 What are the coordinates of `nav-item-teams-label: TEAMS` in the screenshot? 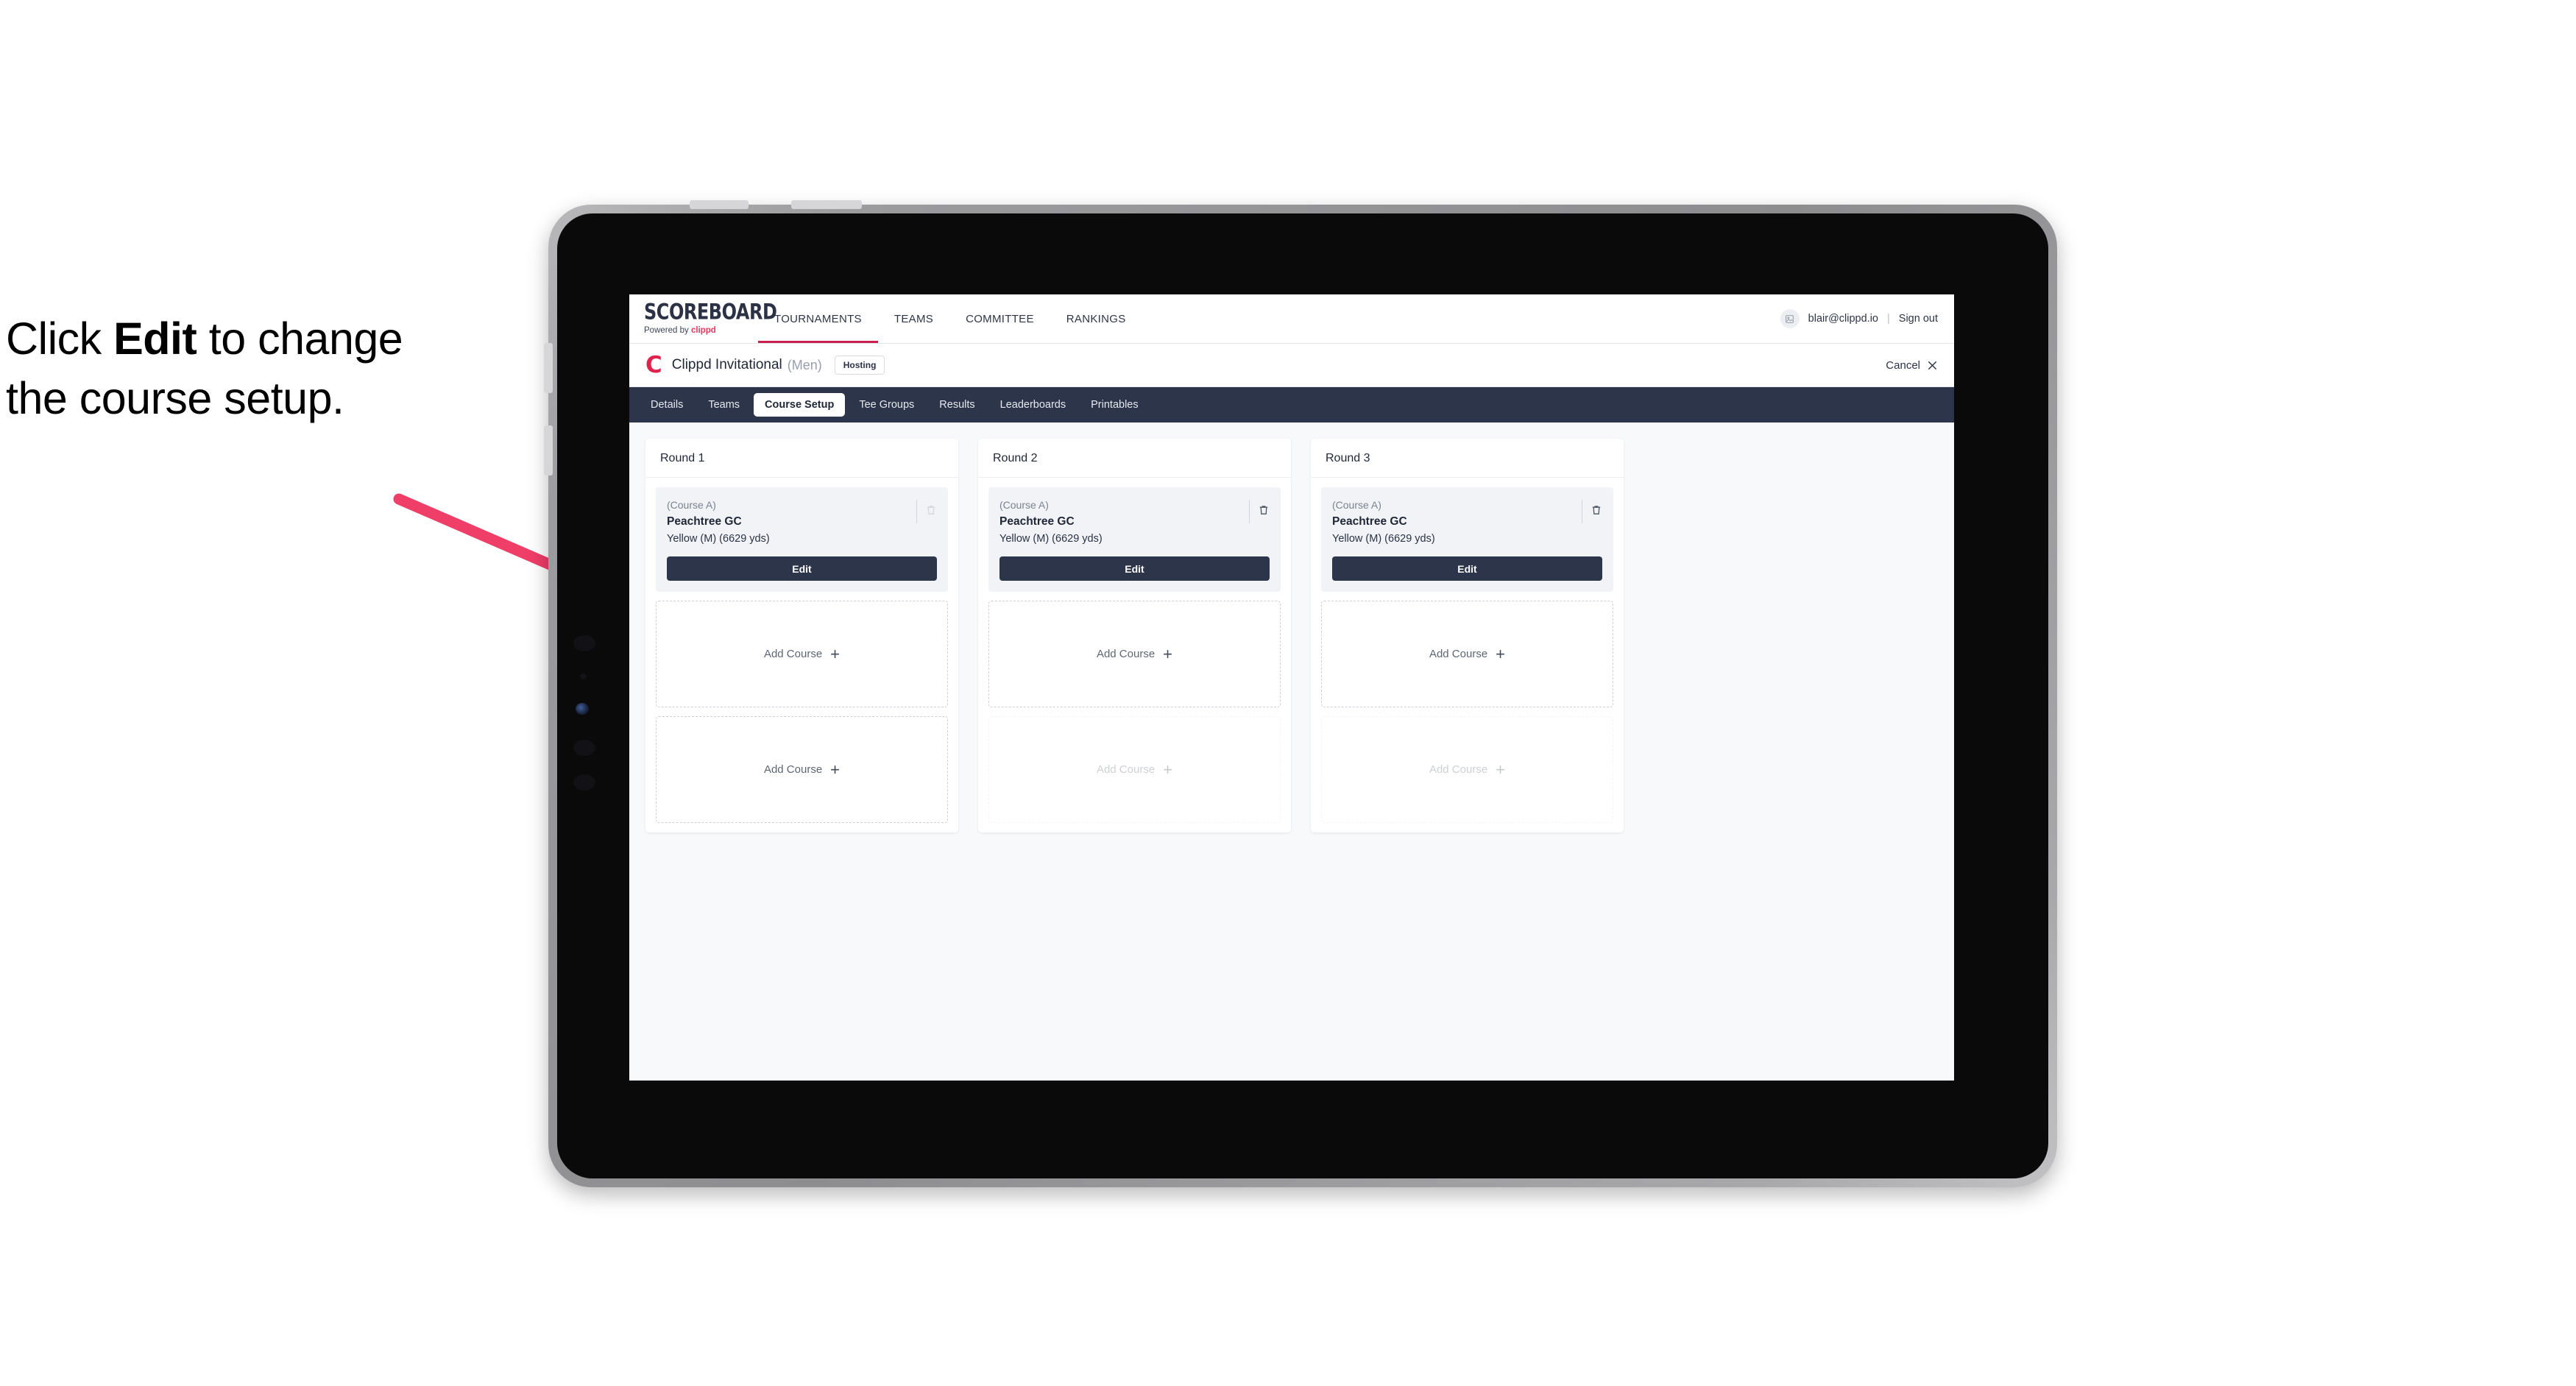 It's located at (914, 318).